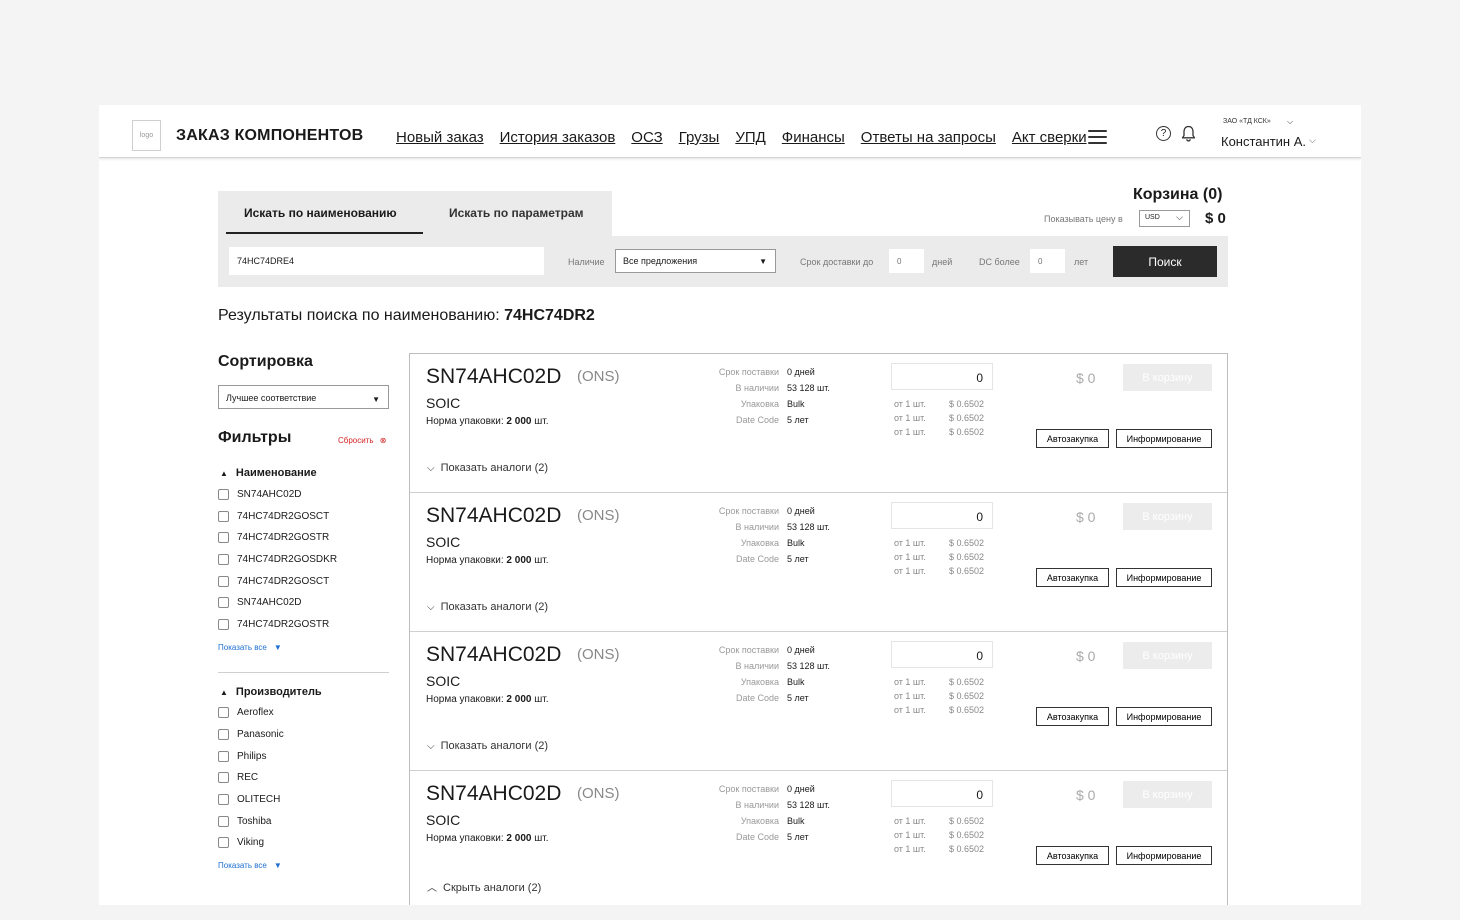 This screenshot has width=1460, height=920. What do you see at coordinates (813, 137) in the screenshot?
I see `nav-finance: Финансы` at bounding box center [813, 137].